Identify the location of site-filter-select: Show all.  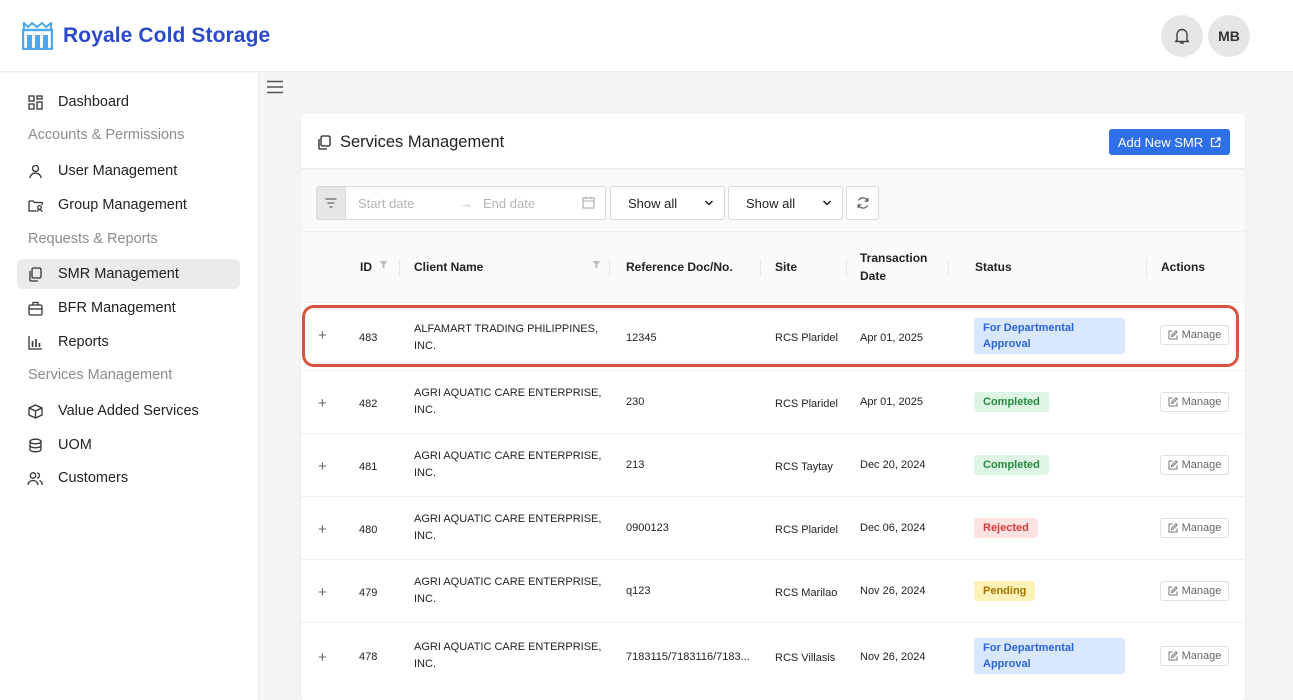
(785, 203).